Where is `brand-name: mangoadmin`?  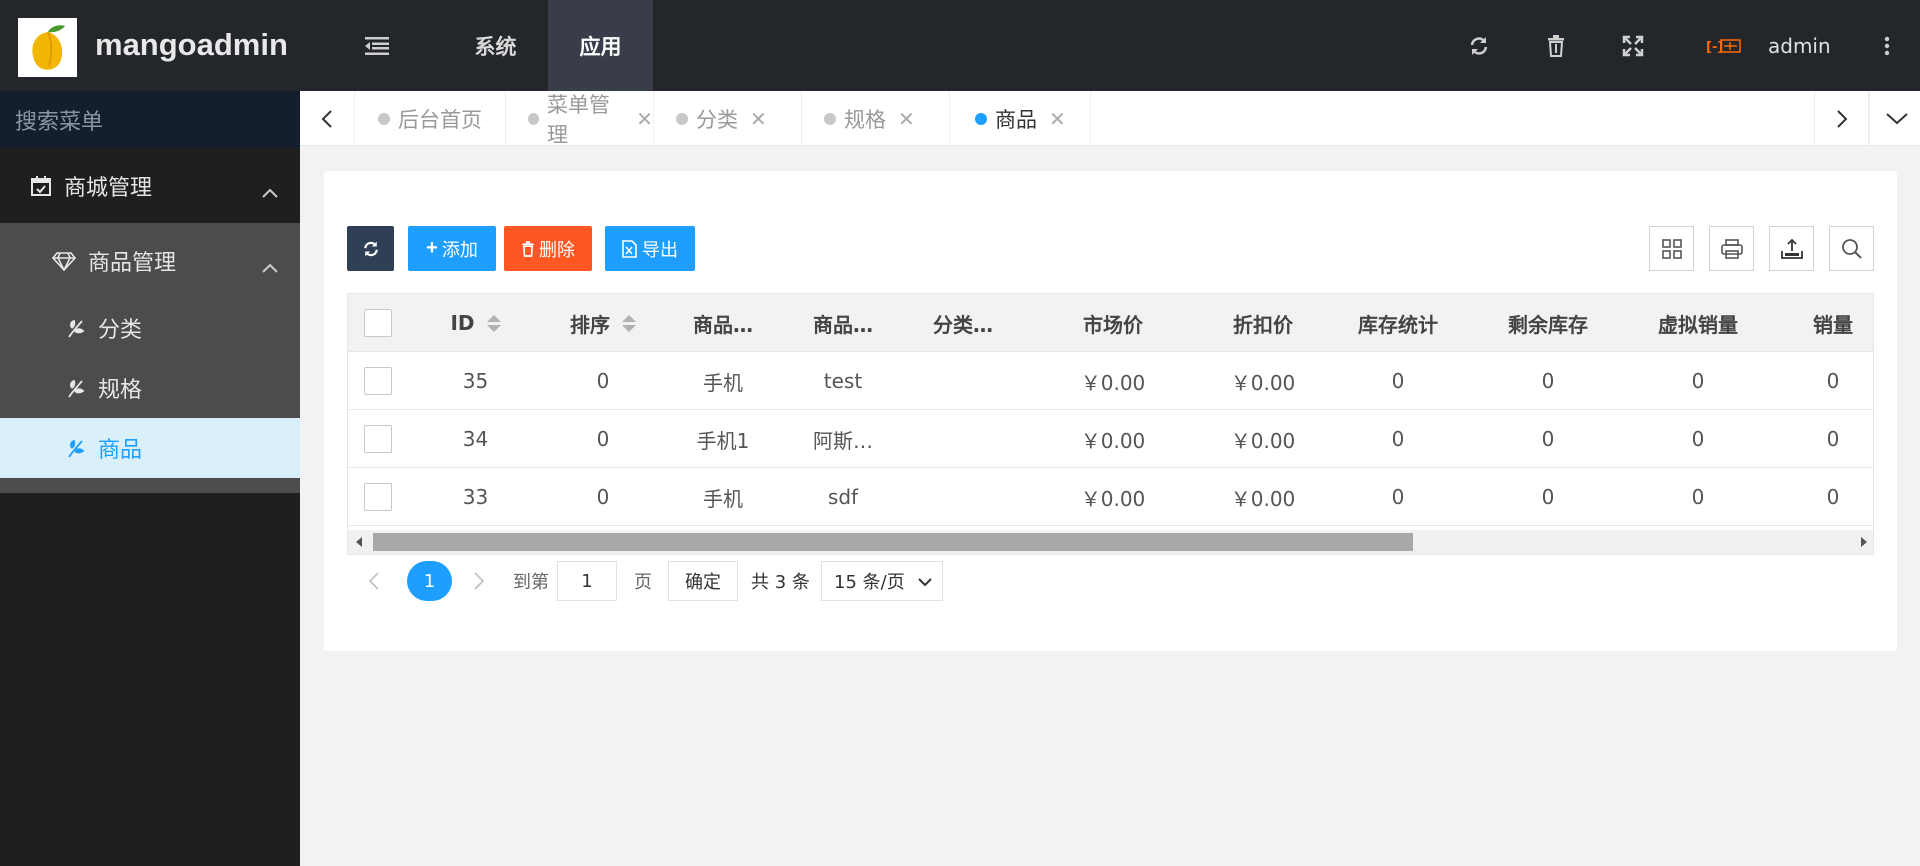
brand-name: mangoadmin is located at coordinates (191, 44).